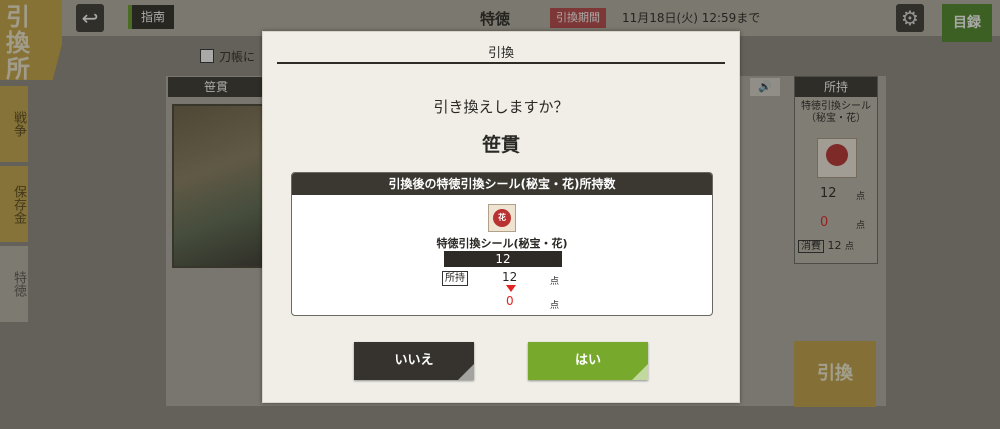  I want to click on cost-unit: 点, so click(555, 263).